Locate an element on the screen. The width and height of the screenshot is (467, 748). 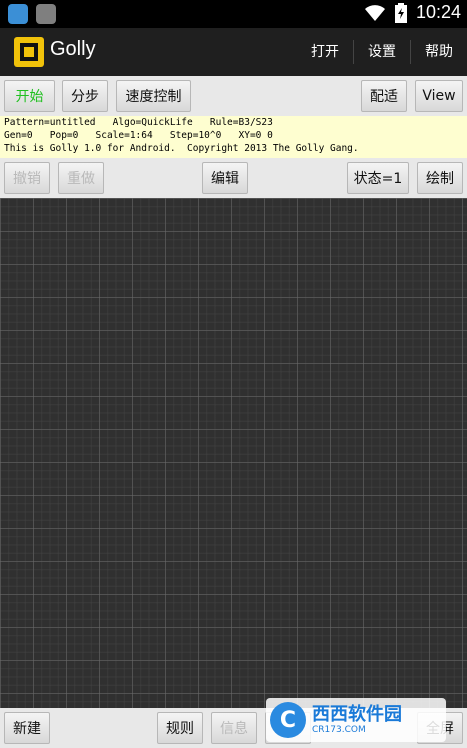
status-indicators: 10:24 is located at coordinates (412, 12).